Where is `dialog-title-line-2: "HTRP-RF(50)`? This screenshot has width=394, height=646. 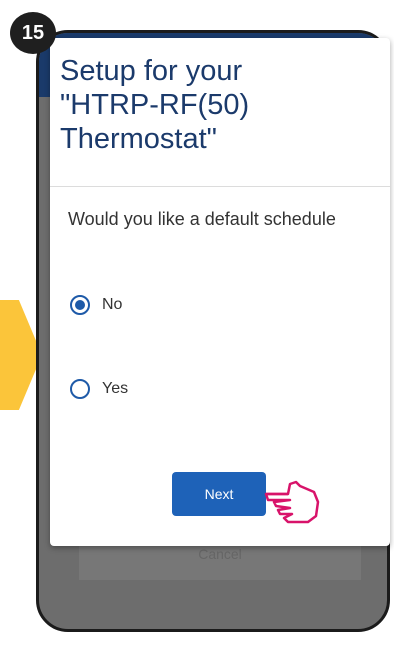
dialog-title-line-2: "HTRP-RF(50) is located at coordinates (155, 105).